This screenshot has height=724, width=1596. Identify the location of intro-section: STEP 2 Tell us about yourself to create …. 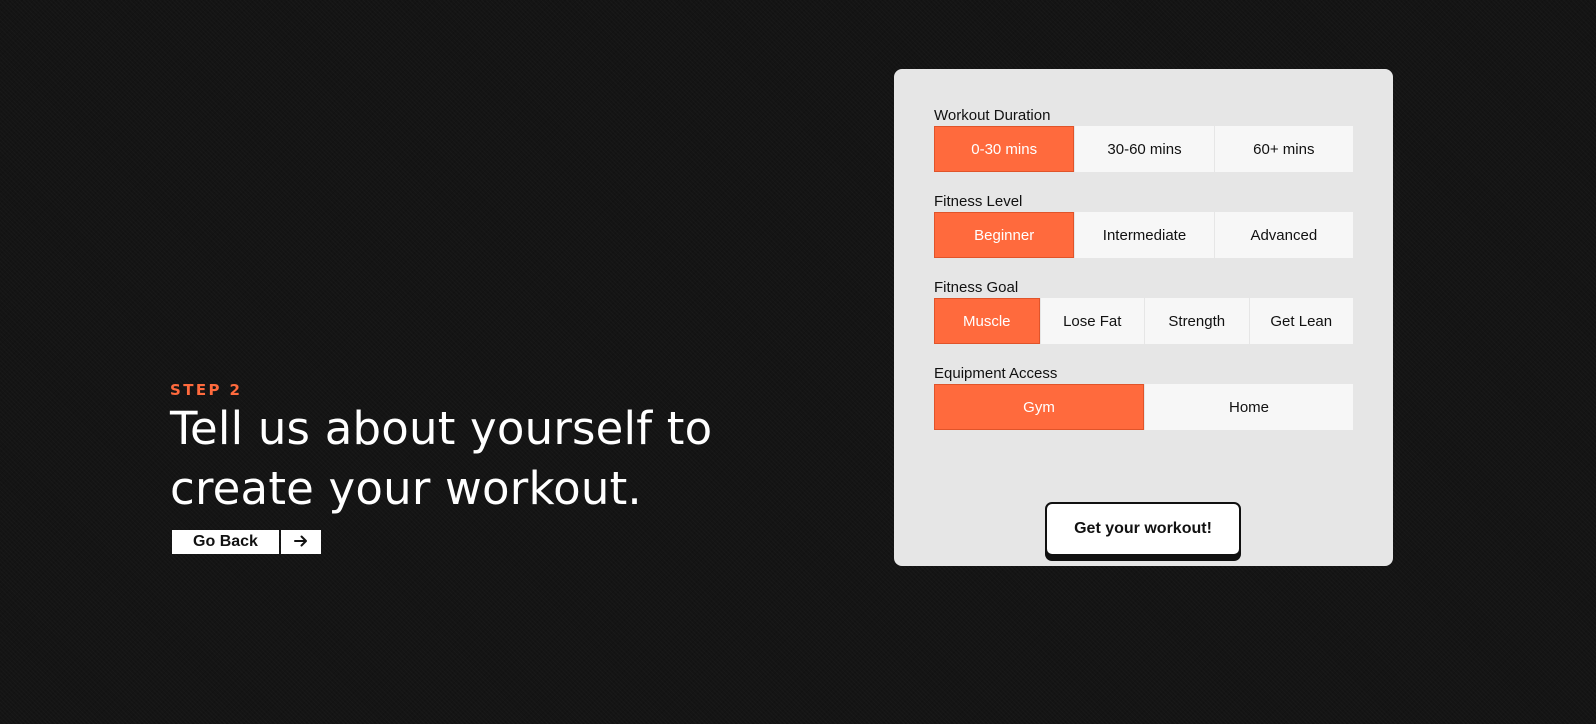
(470, 467).